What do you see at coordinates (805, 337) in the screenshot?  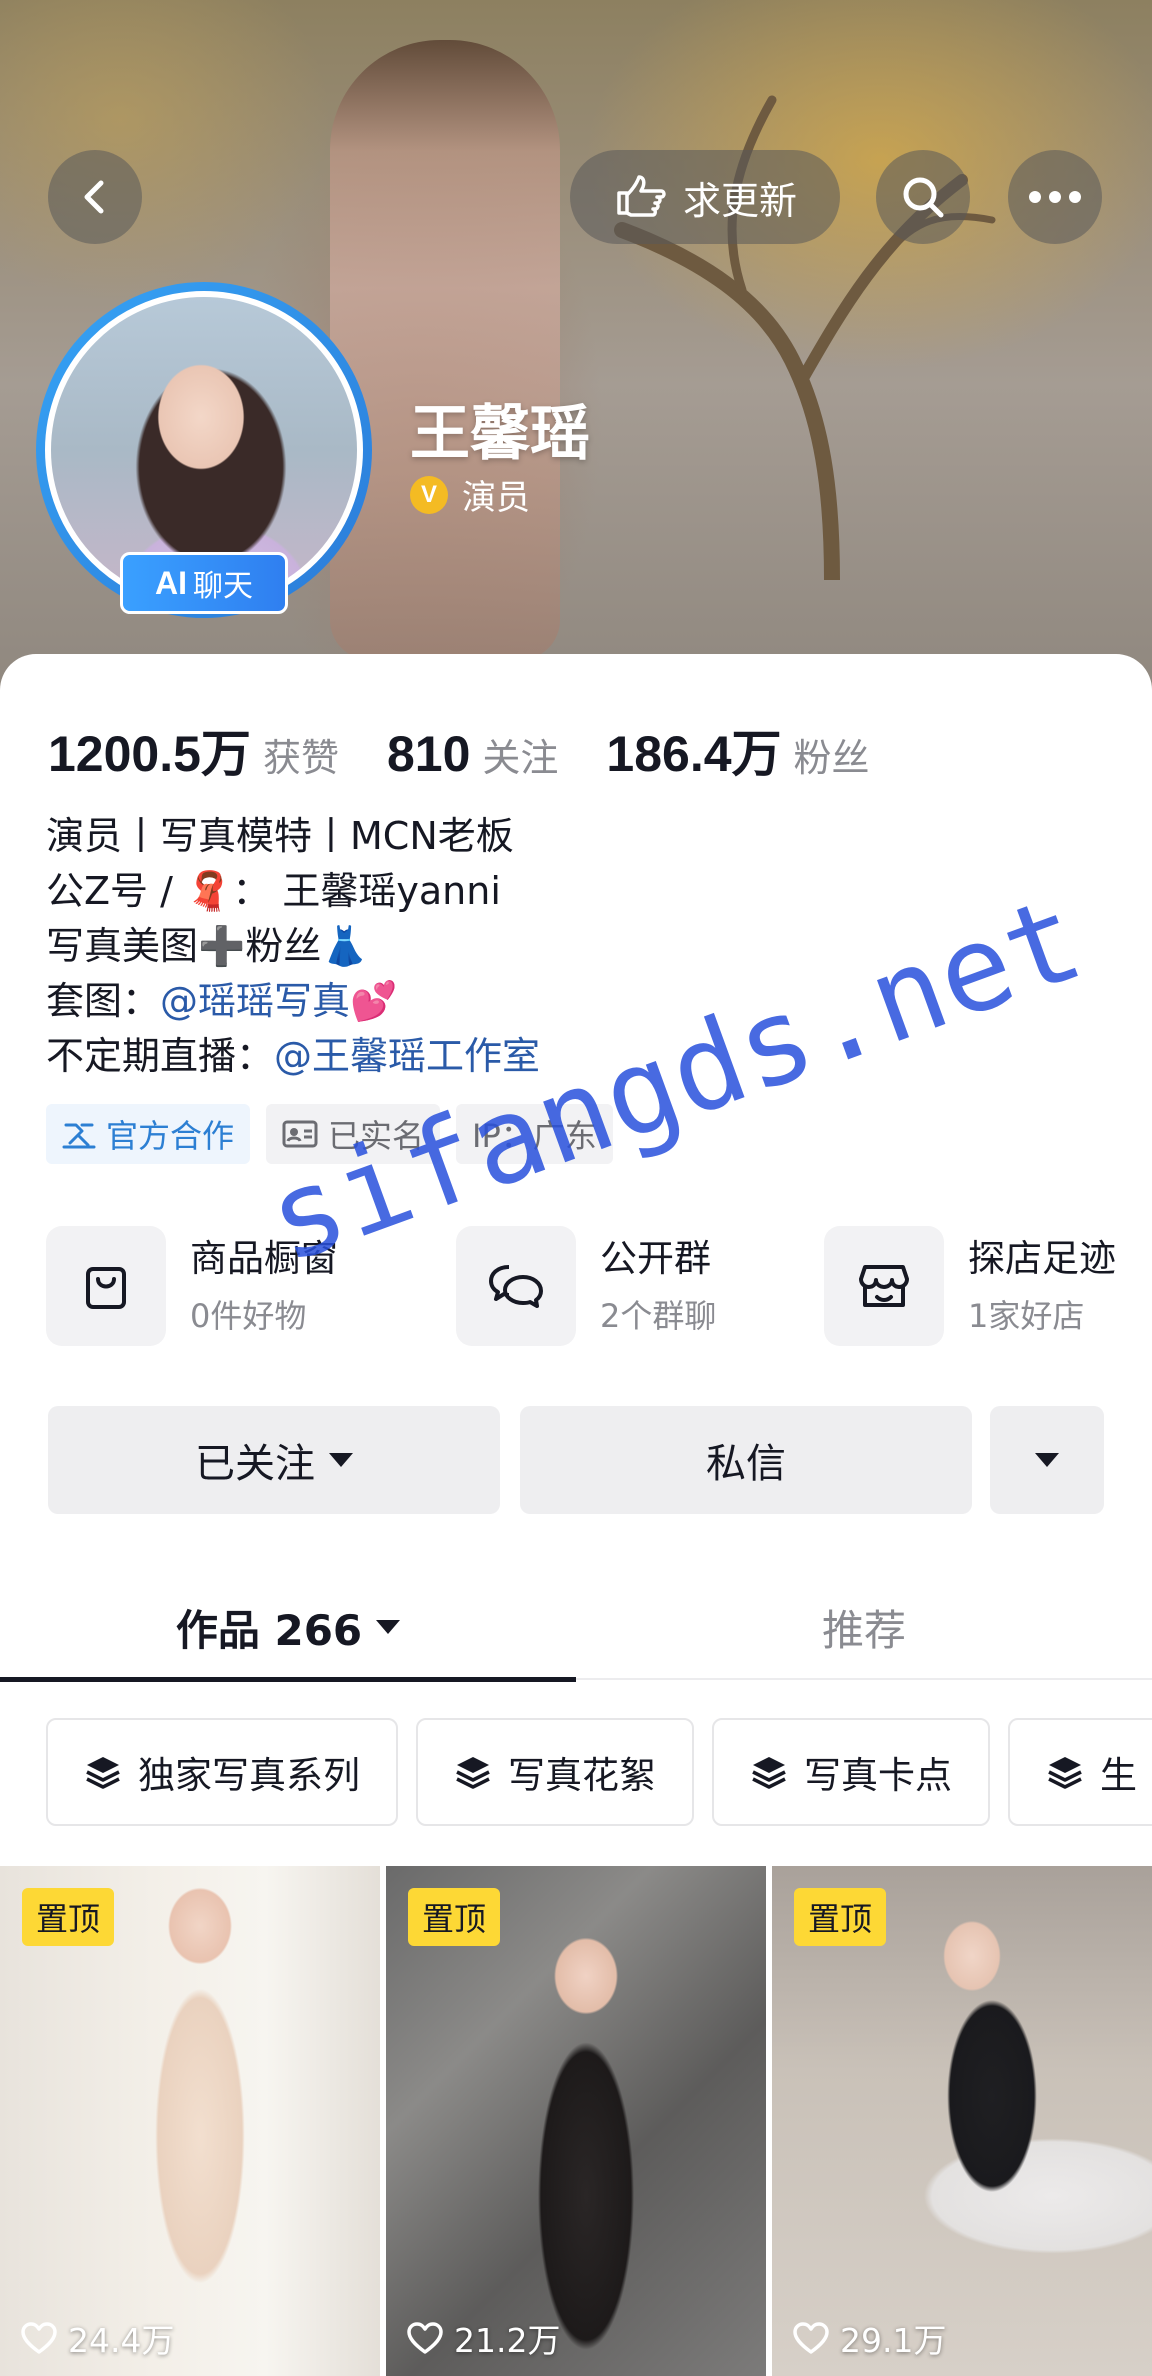 I see `cover-tree` at bounding box center [805, 337].